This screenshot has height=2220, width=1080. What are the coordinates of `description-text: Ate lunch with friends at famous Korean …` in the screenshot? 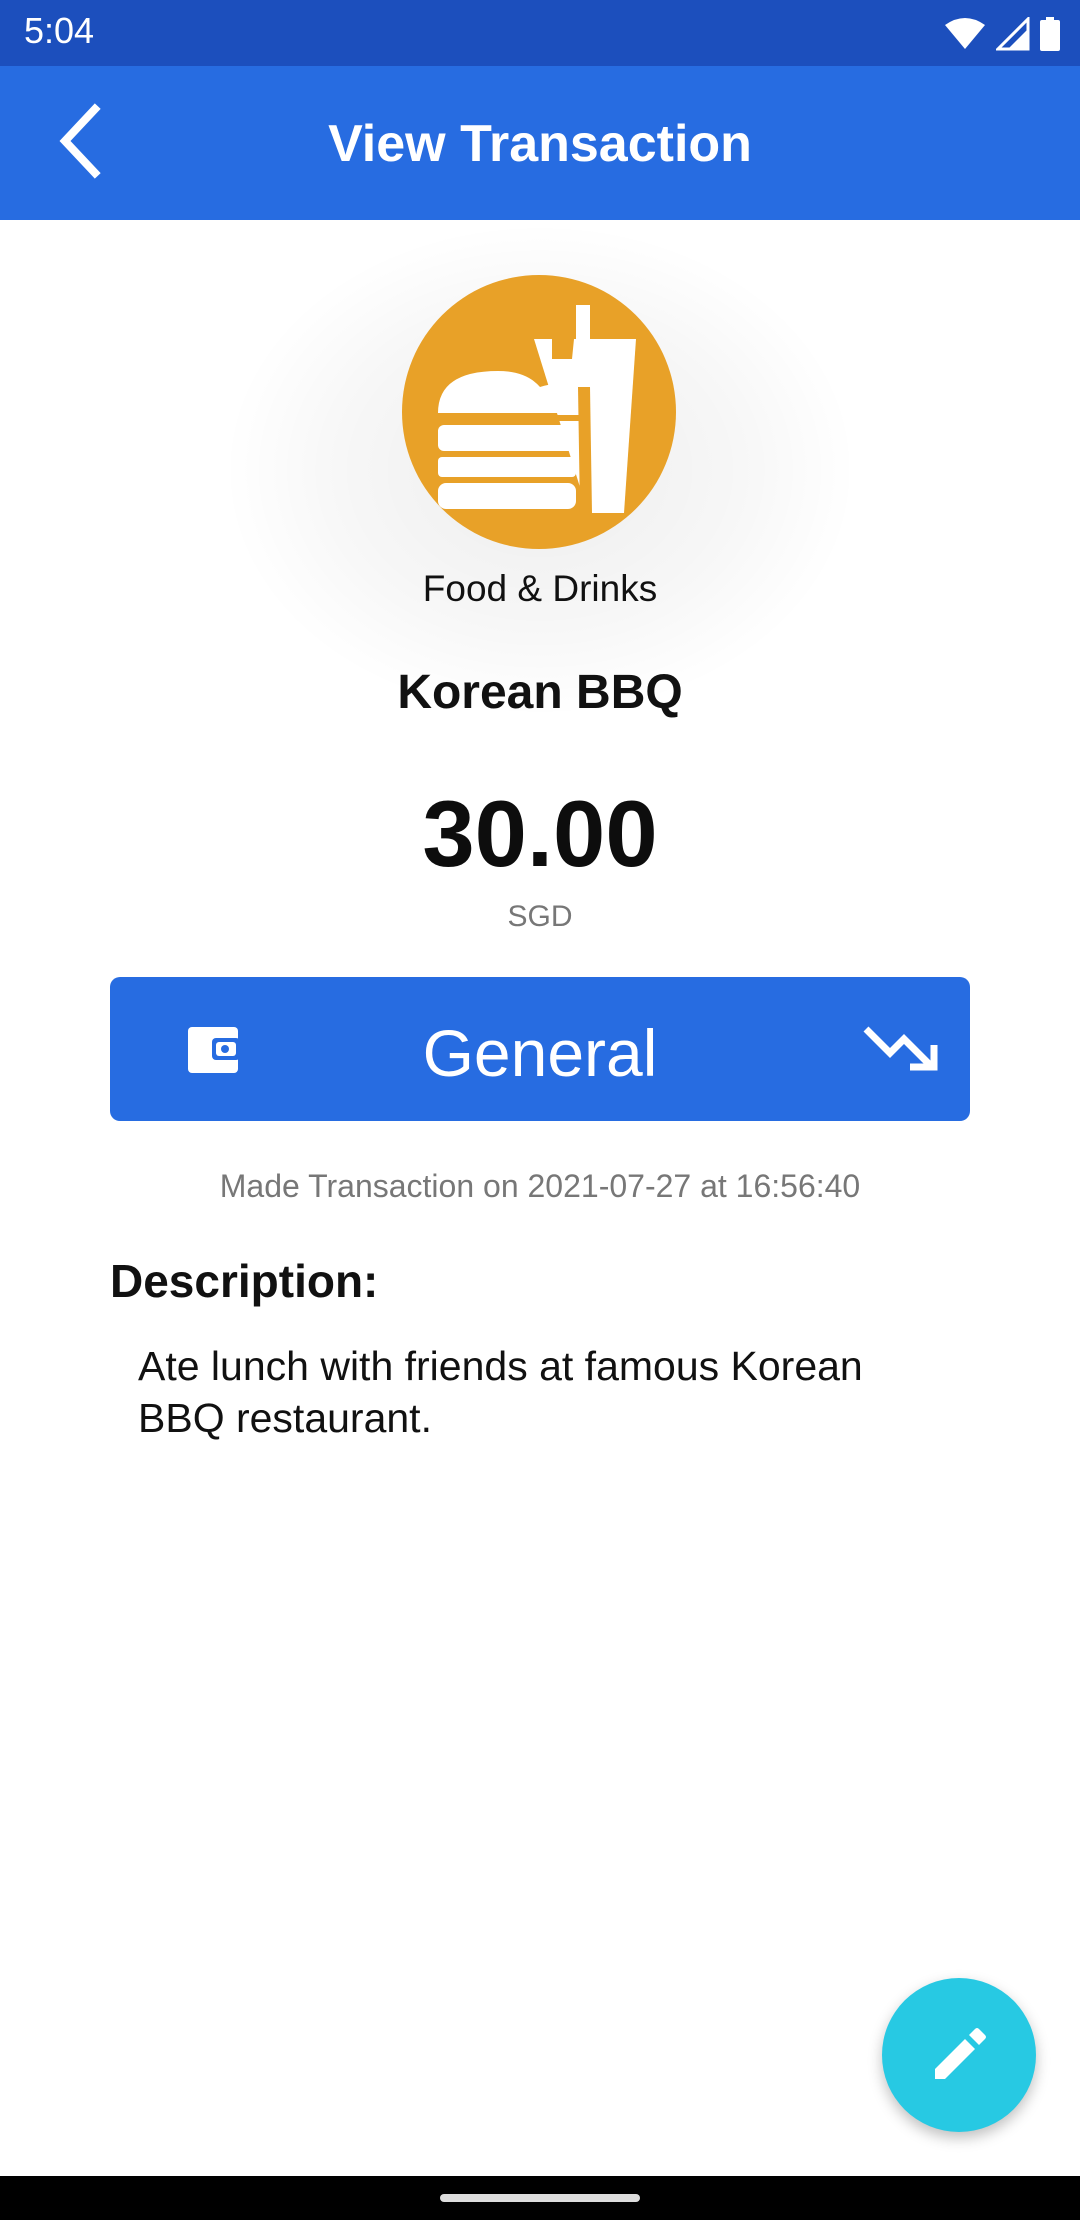 It's located at (500, 1392).